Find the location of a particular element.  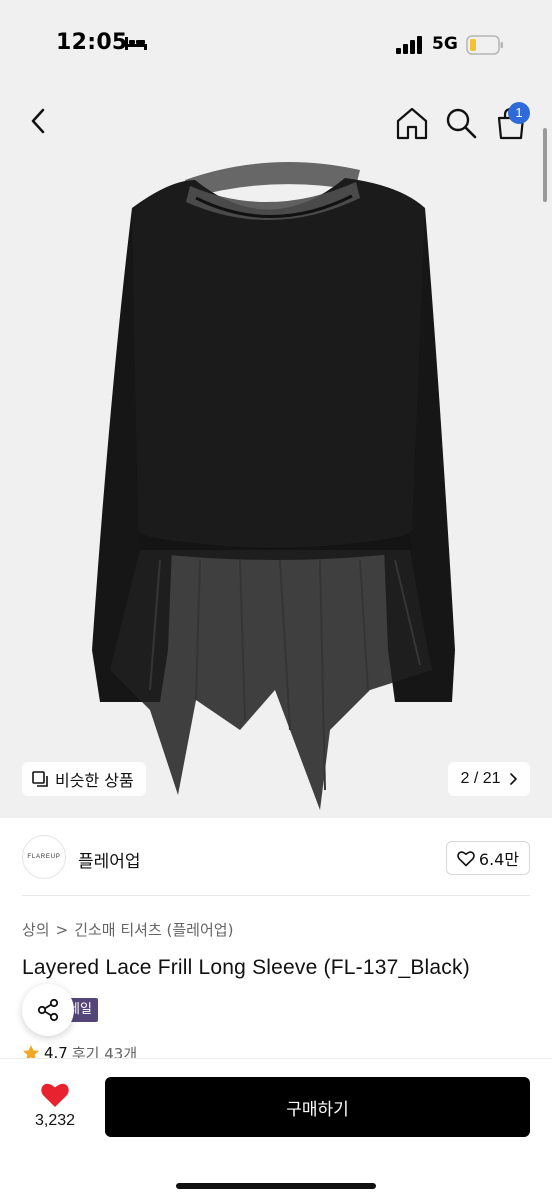

status-bar: 12:05 5G is located at coordinates (276, 45).